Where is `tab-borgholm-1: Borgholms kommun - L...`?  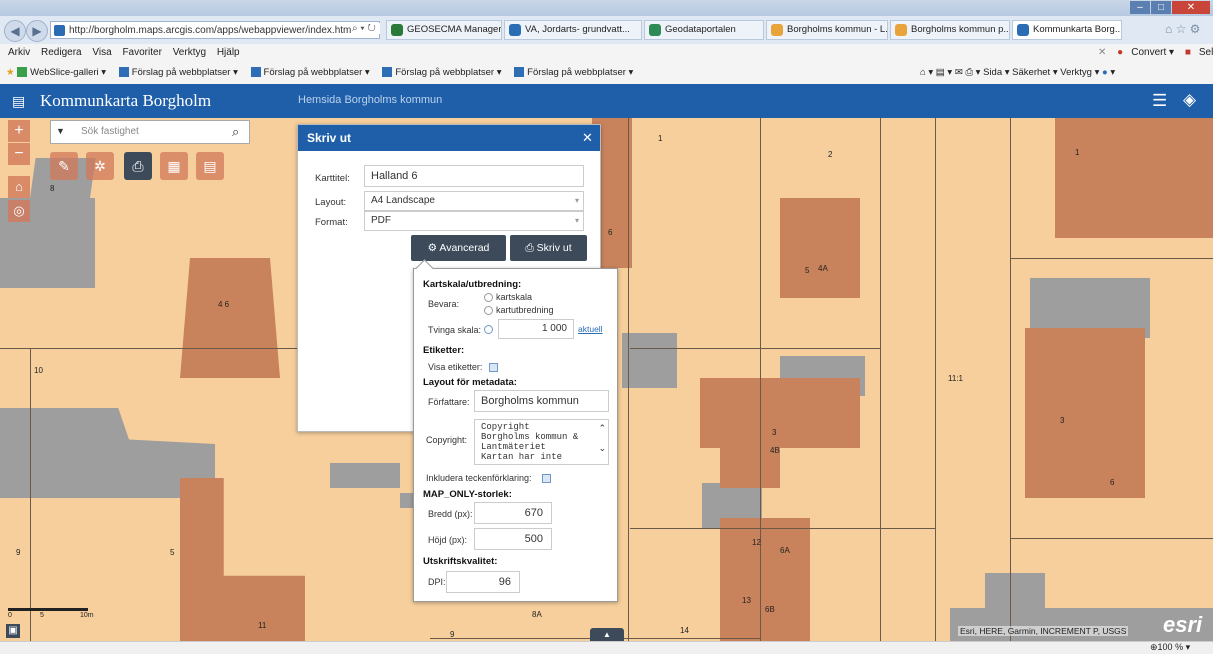 tab-borgholm-1: Borgholms kommun - L... is located at coordinates (827, 30).